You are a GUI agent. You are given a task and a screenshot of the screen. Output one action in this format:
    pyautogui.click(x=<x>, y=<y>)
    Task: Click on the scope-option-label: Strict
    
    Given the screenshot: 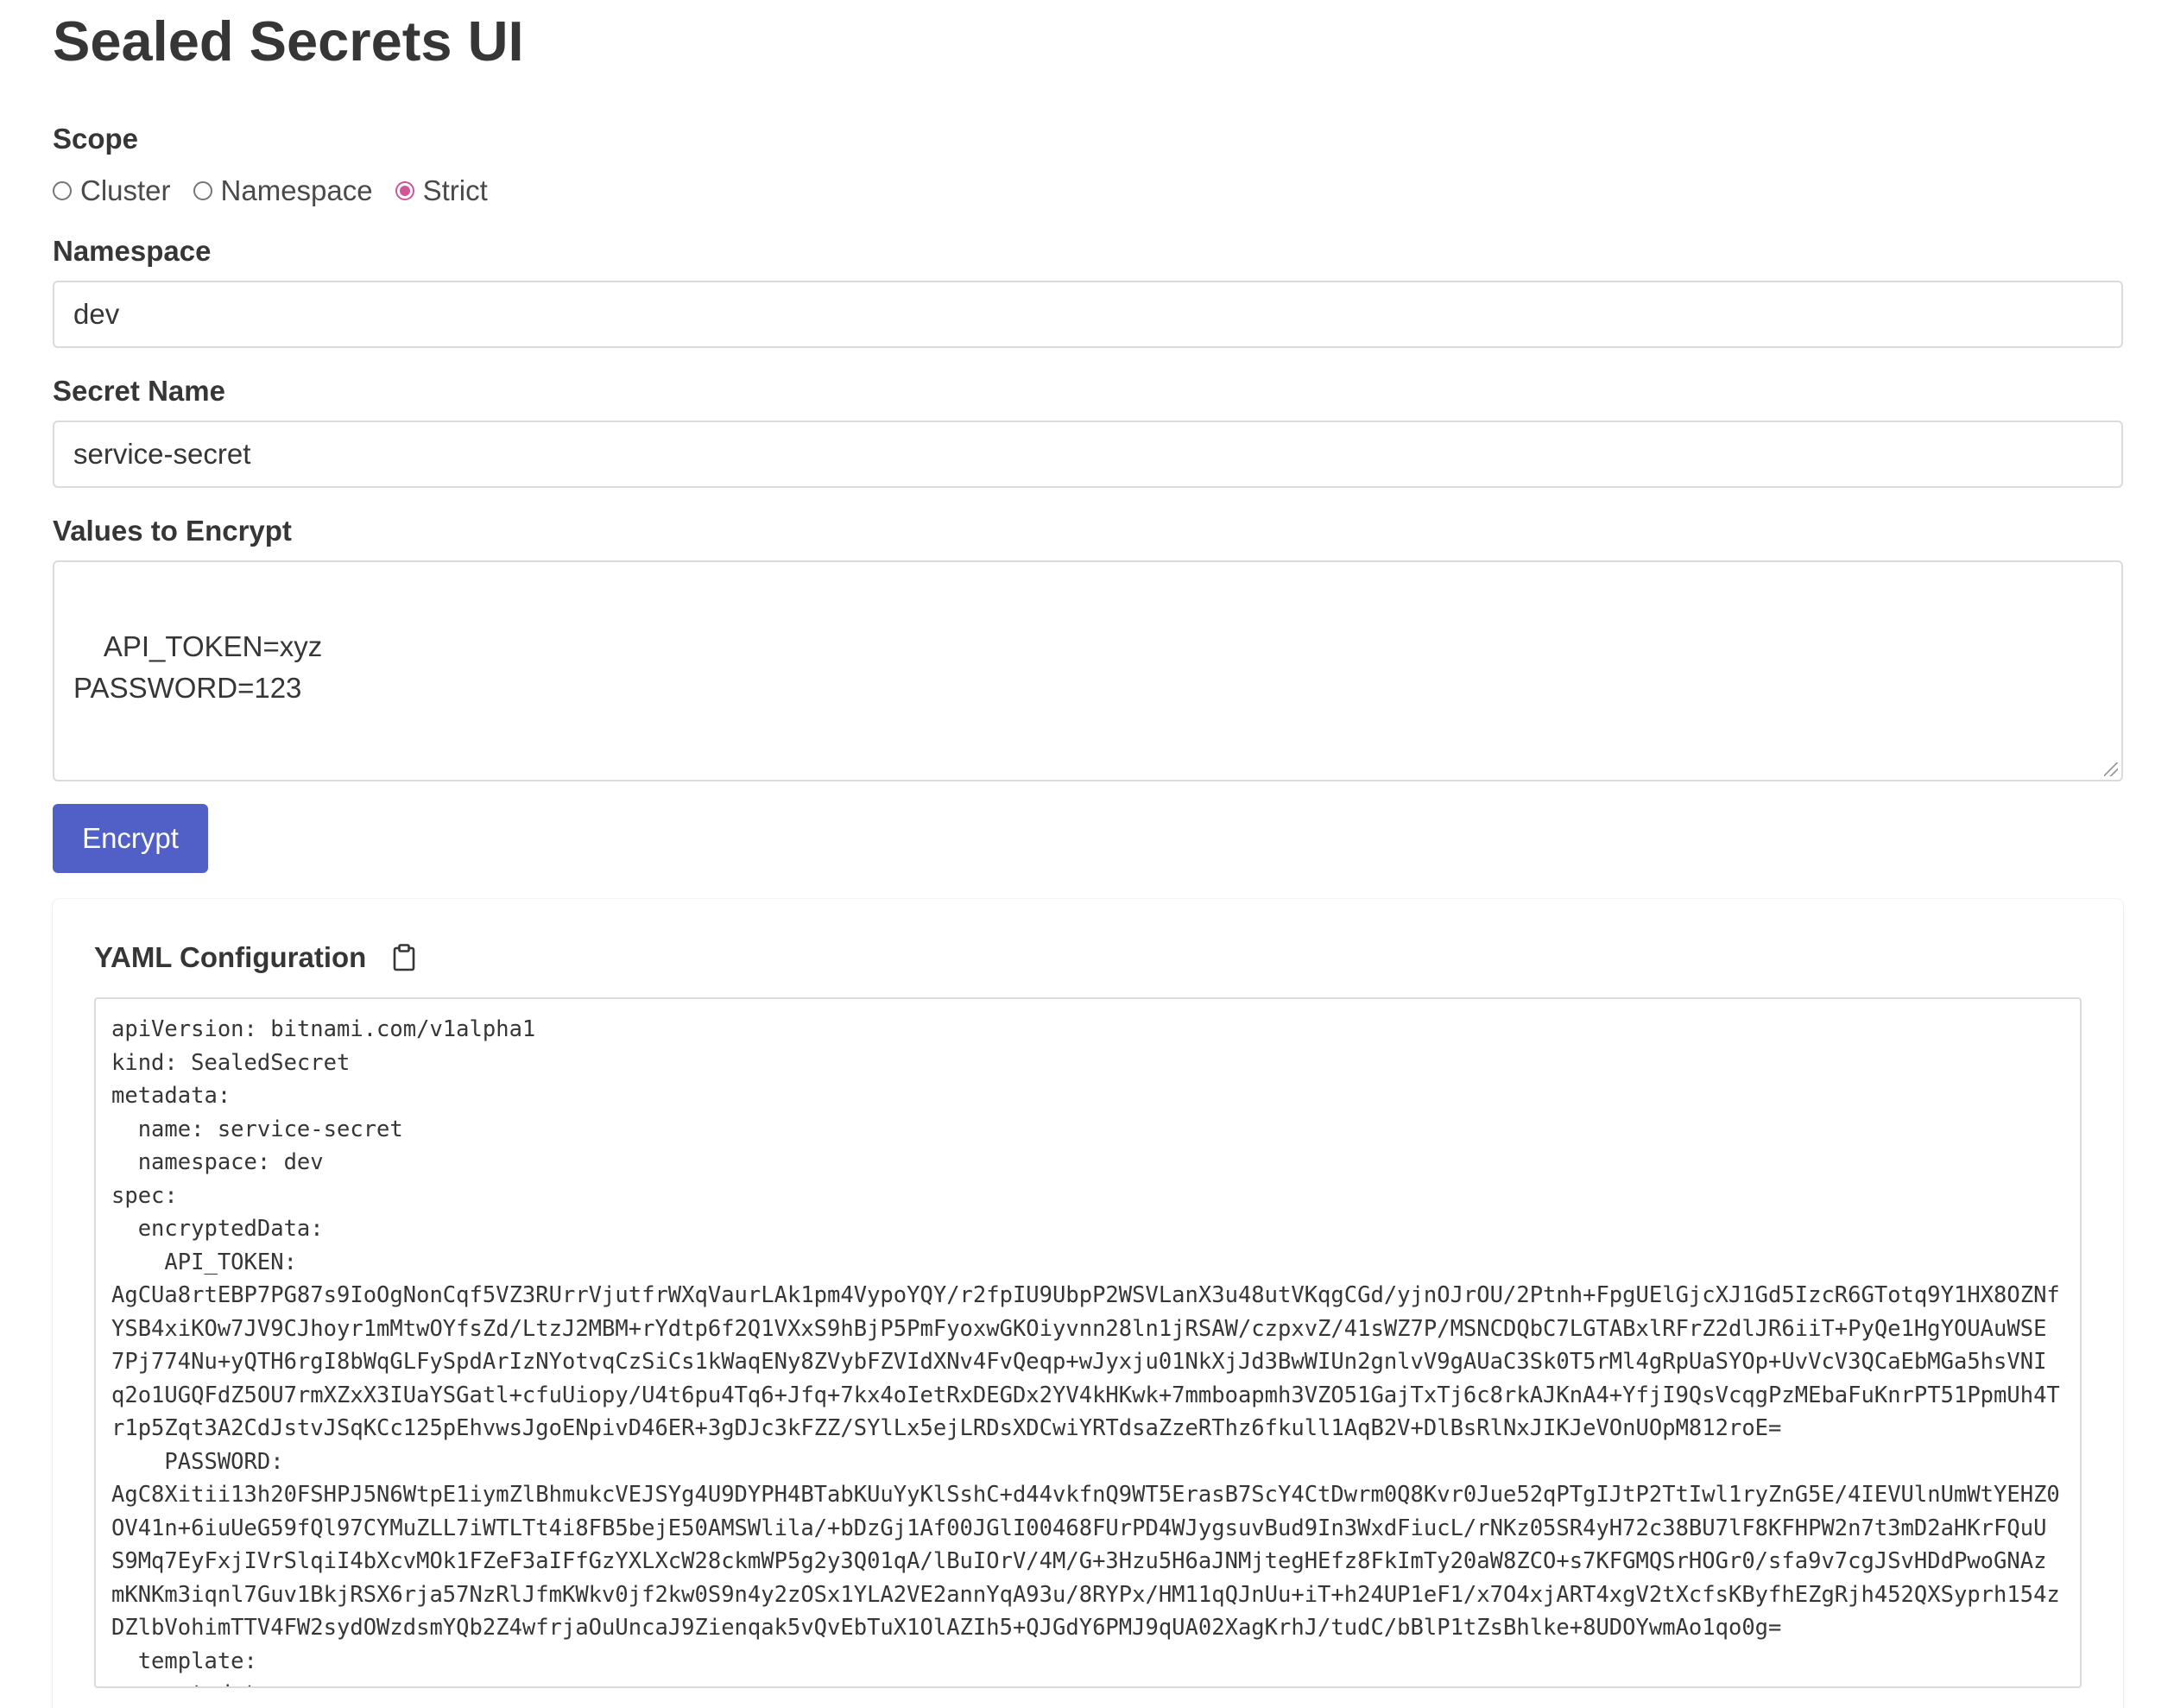 What is the action you would take?
    pyautogui.click(x=455, y=190)
    